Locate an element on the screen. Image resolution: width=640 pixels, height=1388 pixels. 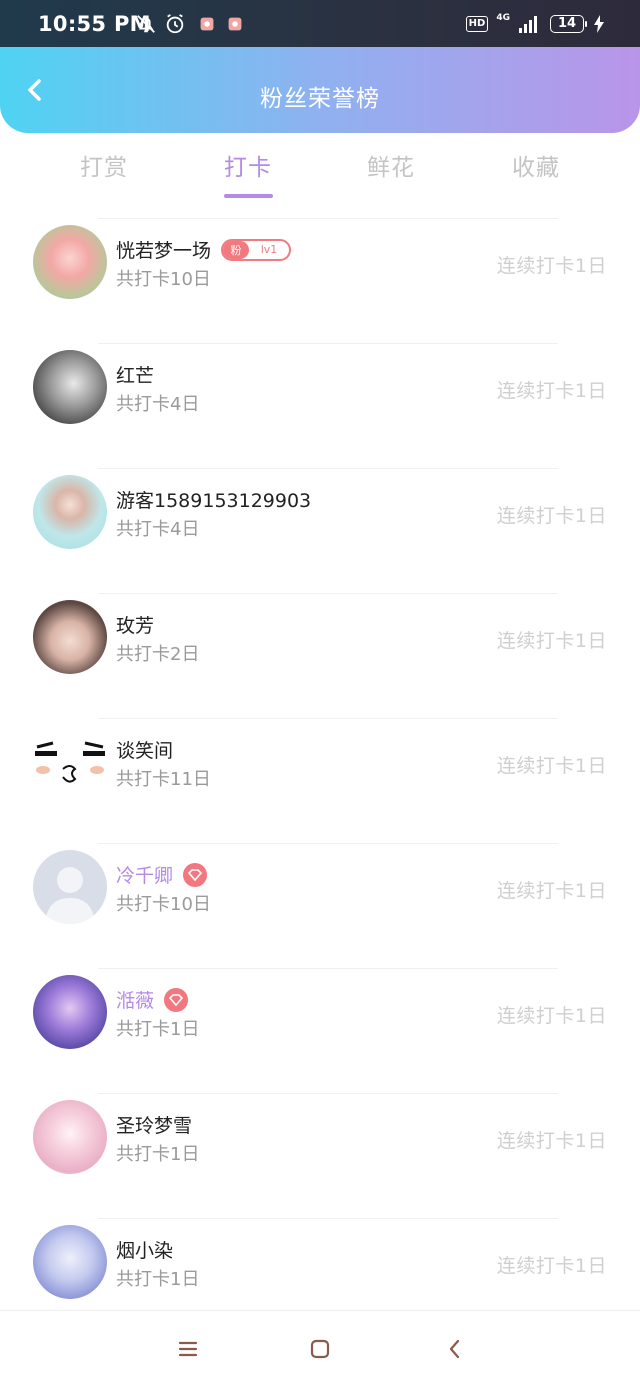
user-name-row: 烟小染 is located at coordinates (144, 1249).